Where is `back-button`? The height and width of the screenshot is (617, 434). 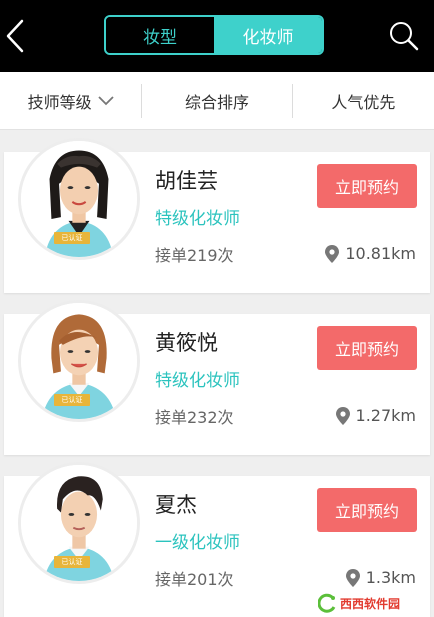 back-button is located at coordinates (15, 36).